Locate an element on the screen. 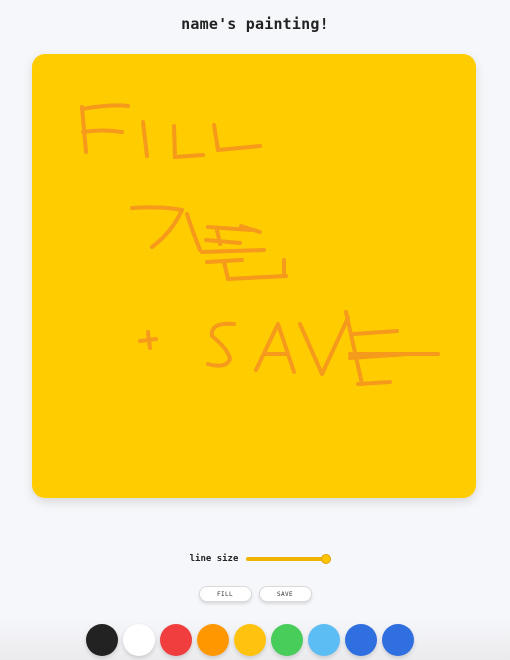  slider-thumb is located at coordinates (326, 559).